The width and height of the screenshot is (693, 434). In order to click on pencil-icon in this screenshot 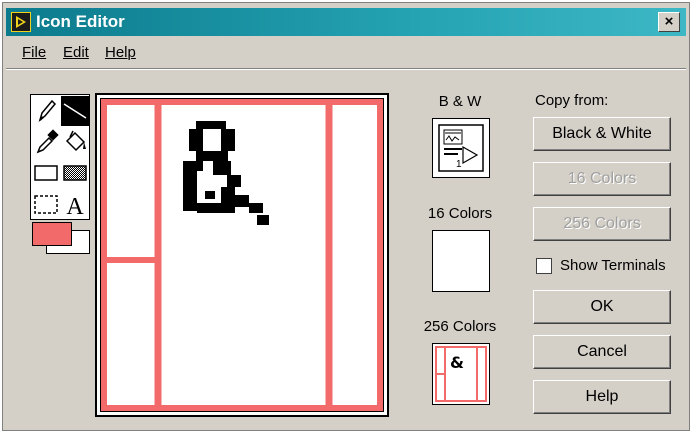, I will do `click(47, 111)`.